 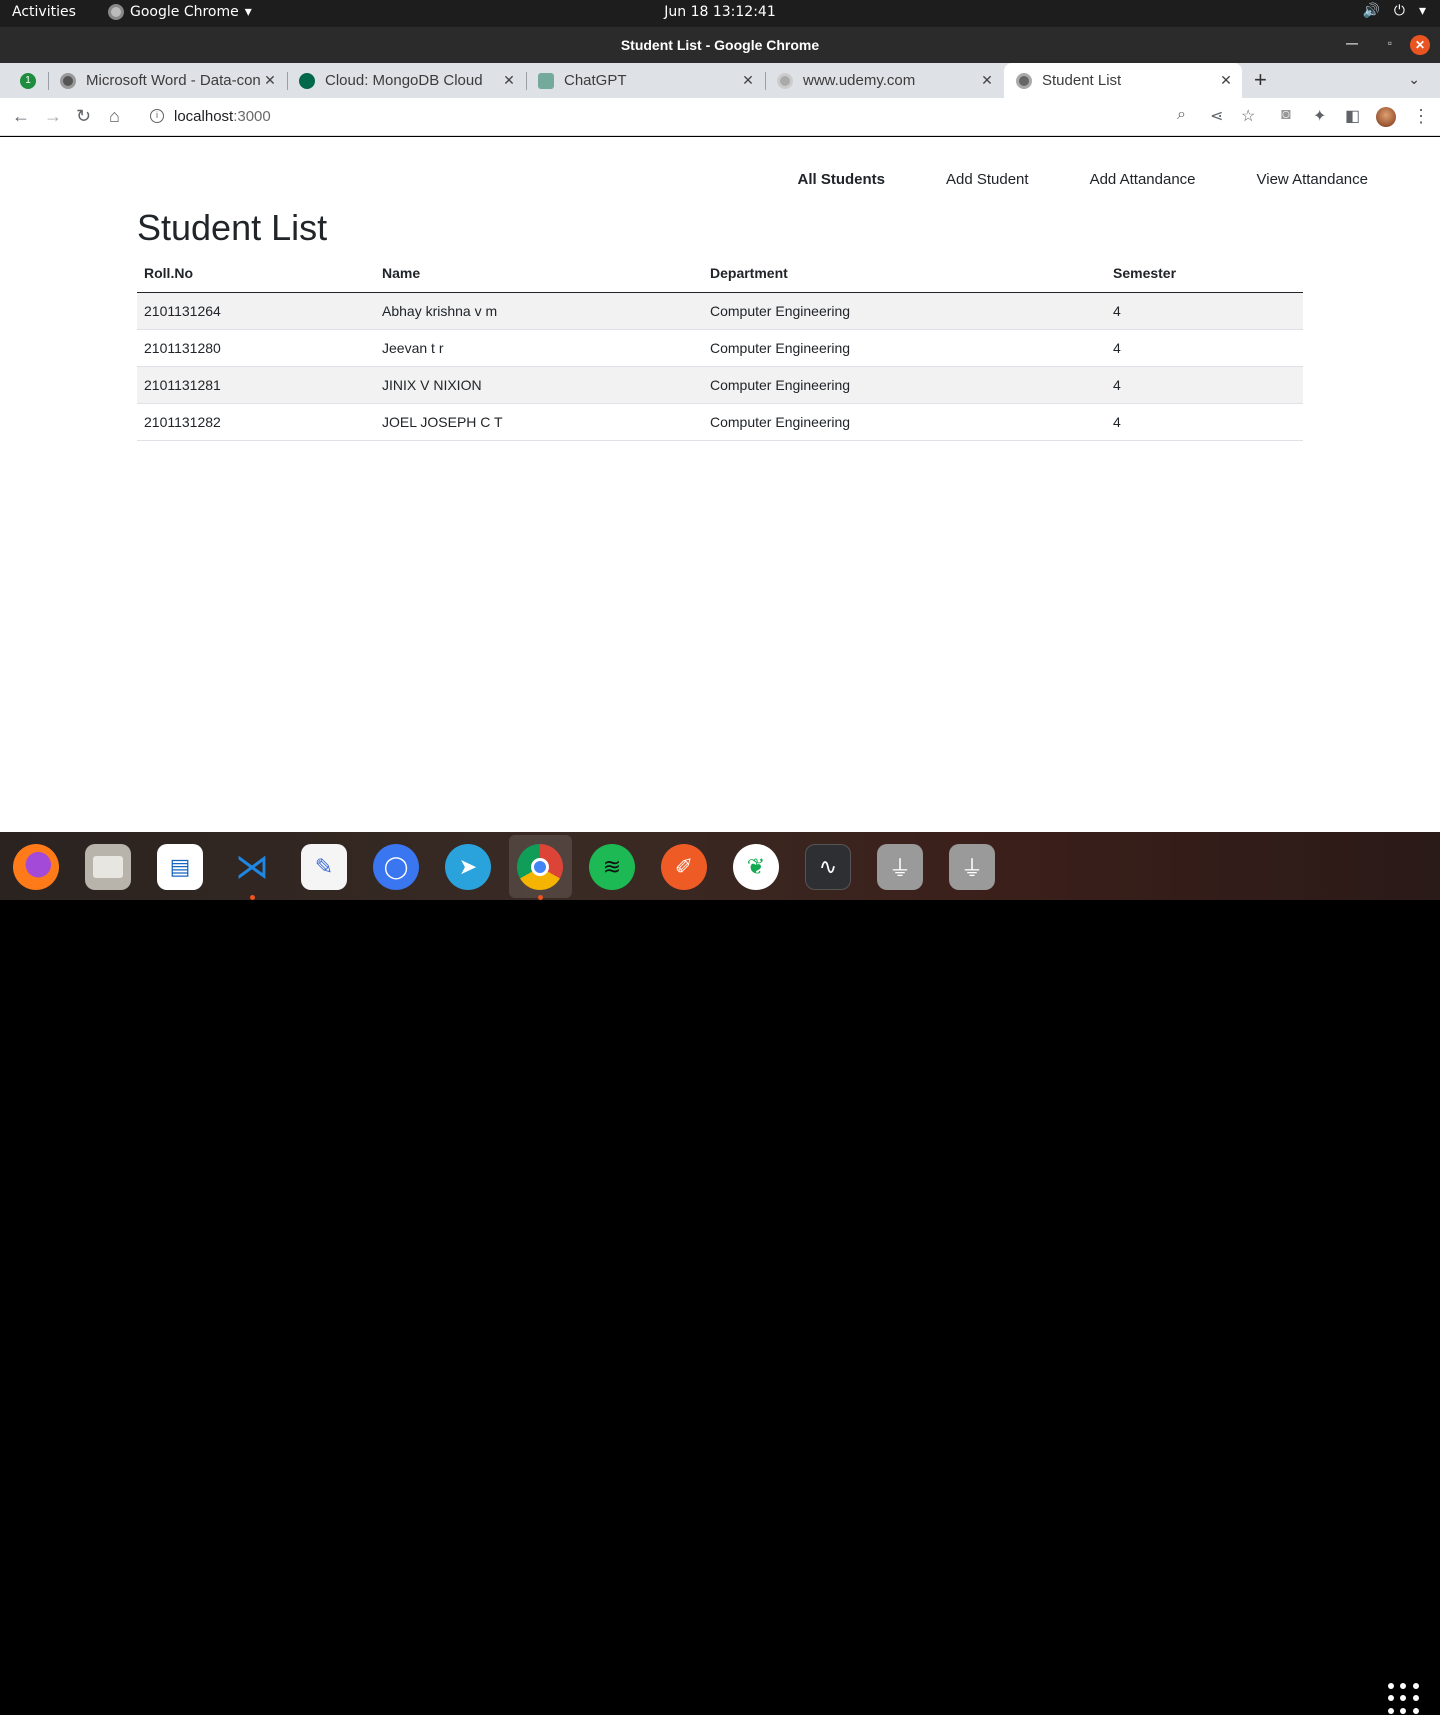 I want to click on chatgpt-icon, so click(x=546, y=80).